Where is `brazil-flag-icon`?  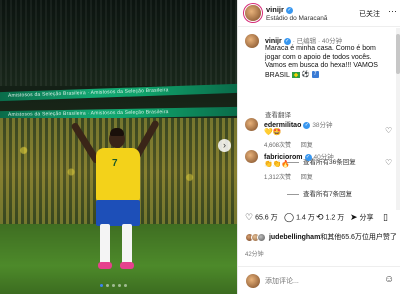
brazil-flag-icon is located at coordinates (295, 74).